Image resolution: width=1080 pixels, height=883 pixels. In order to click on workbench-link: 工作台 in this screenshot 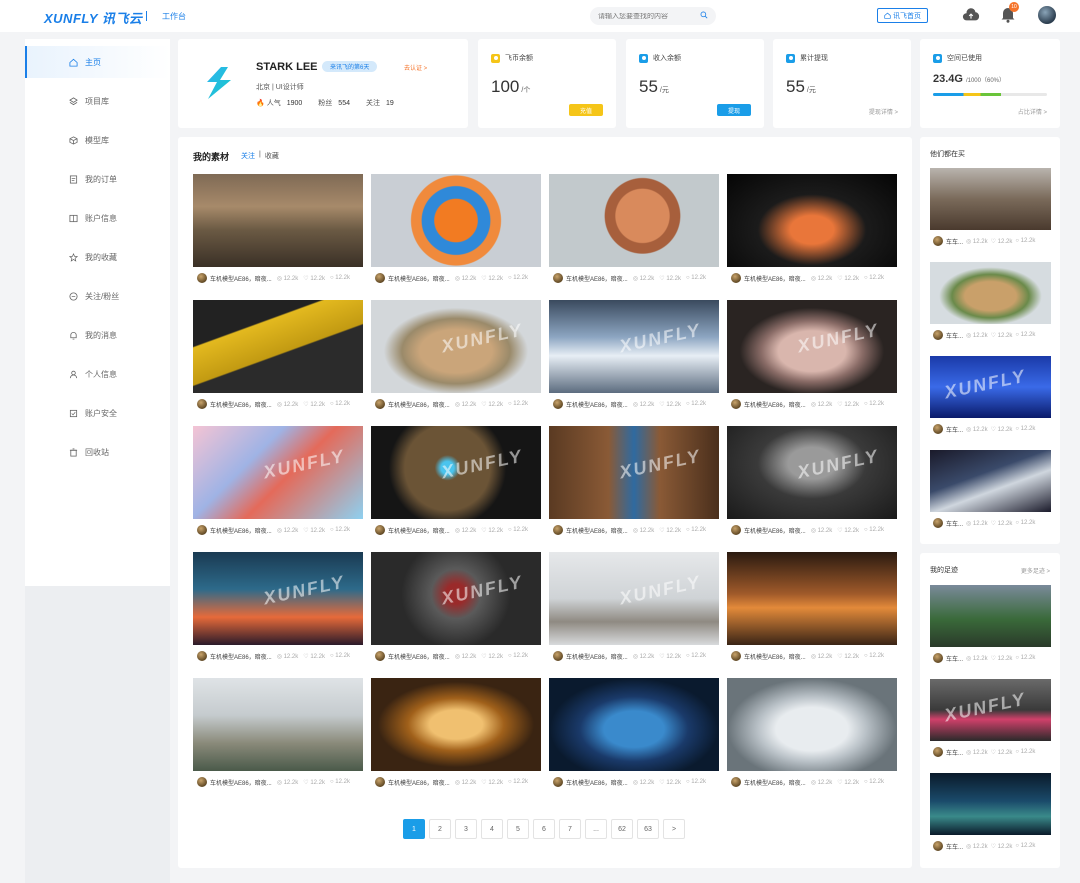, I will do `click(174, 16)`.